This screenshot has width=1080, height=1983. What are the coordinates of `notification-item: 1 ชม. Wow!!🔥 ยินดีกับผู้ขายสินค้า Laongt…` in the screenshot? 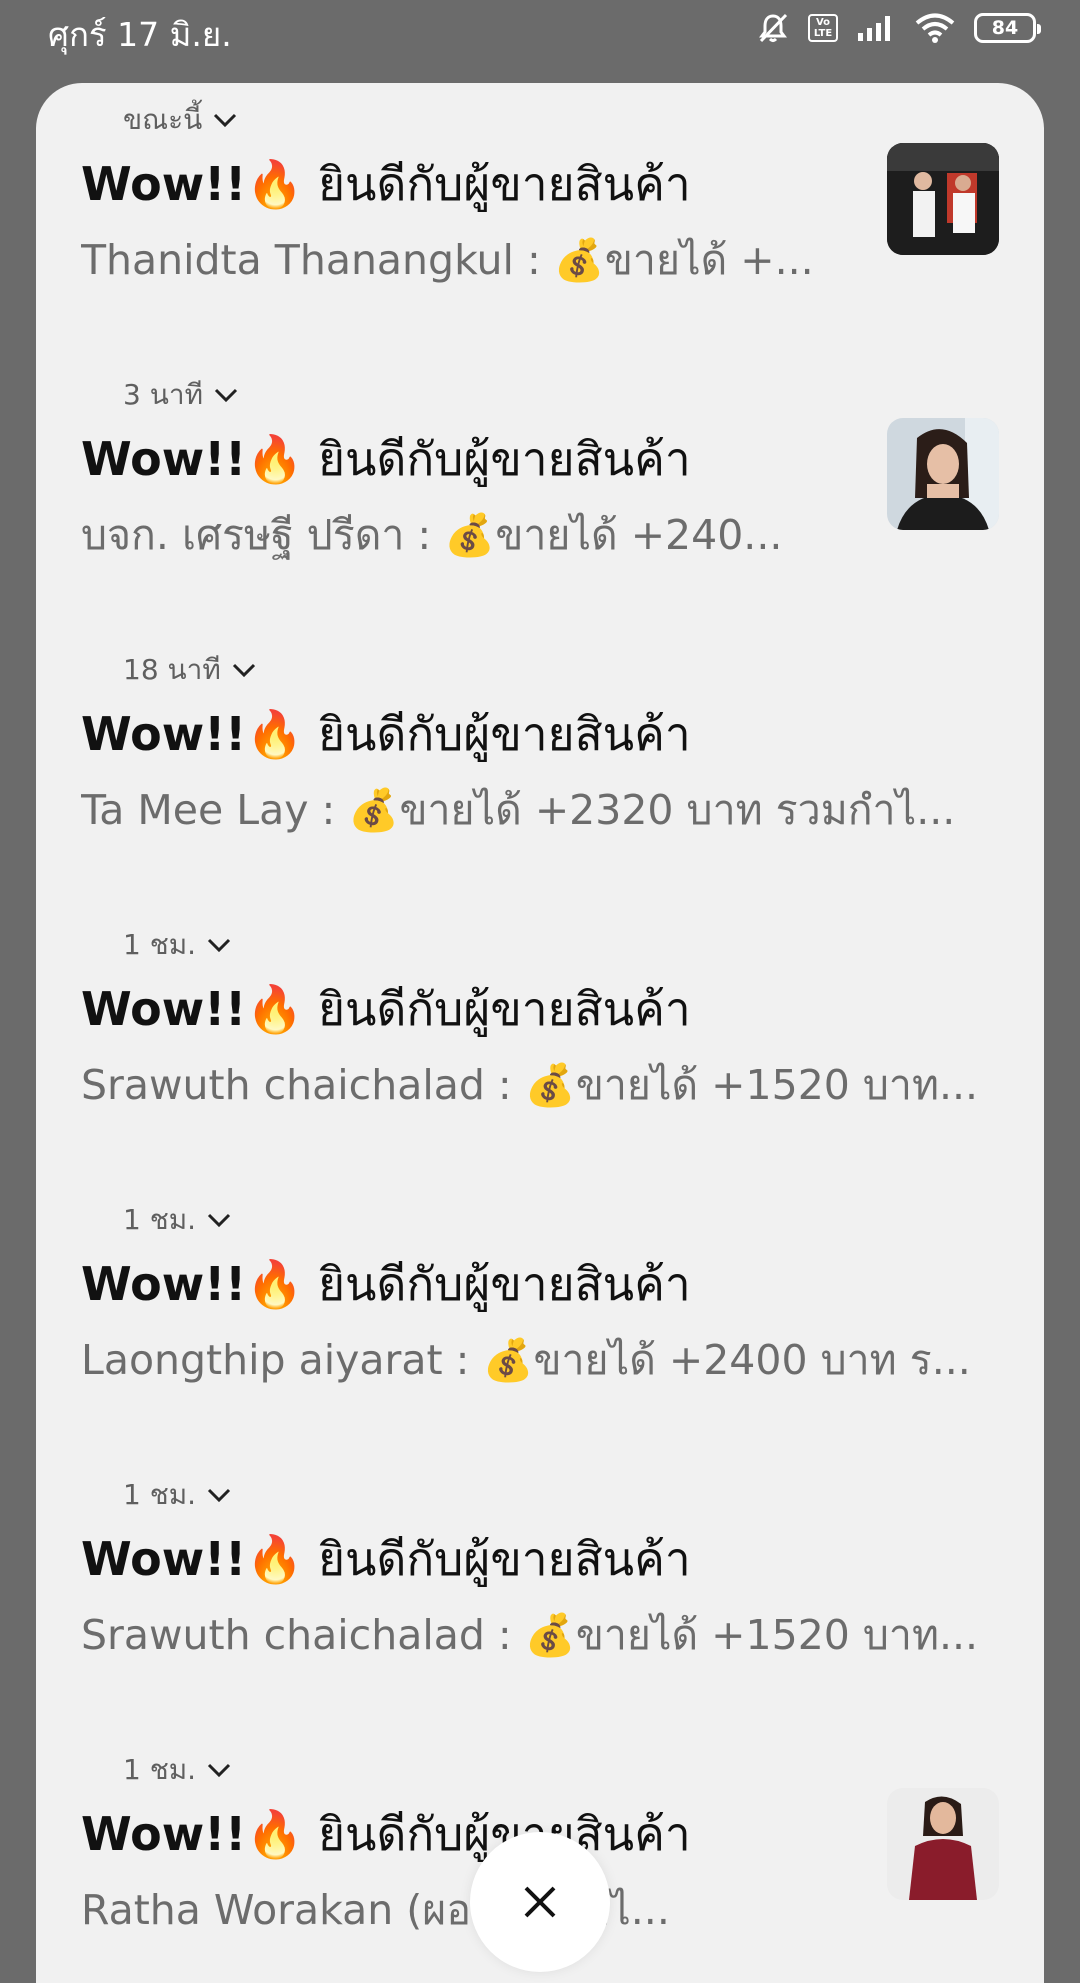 It's located at (561, 1328).